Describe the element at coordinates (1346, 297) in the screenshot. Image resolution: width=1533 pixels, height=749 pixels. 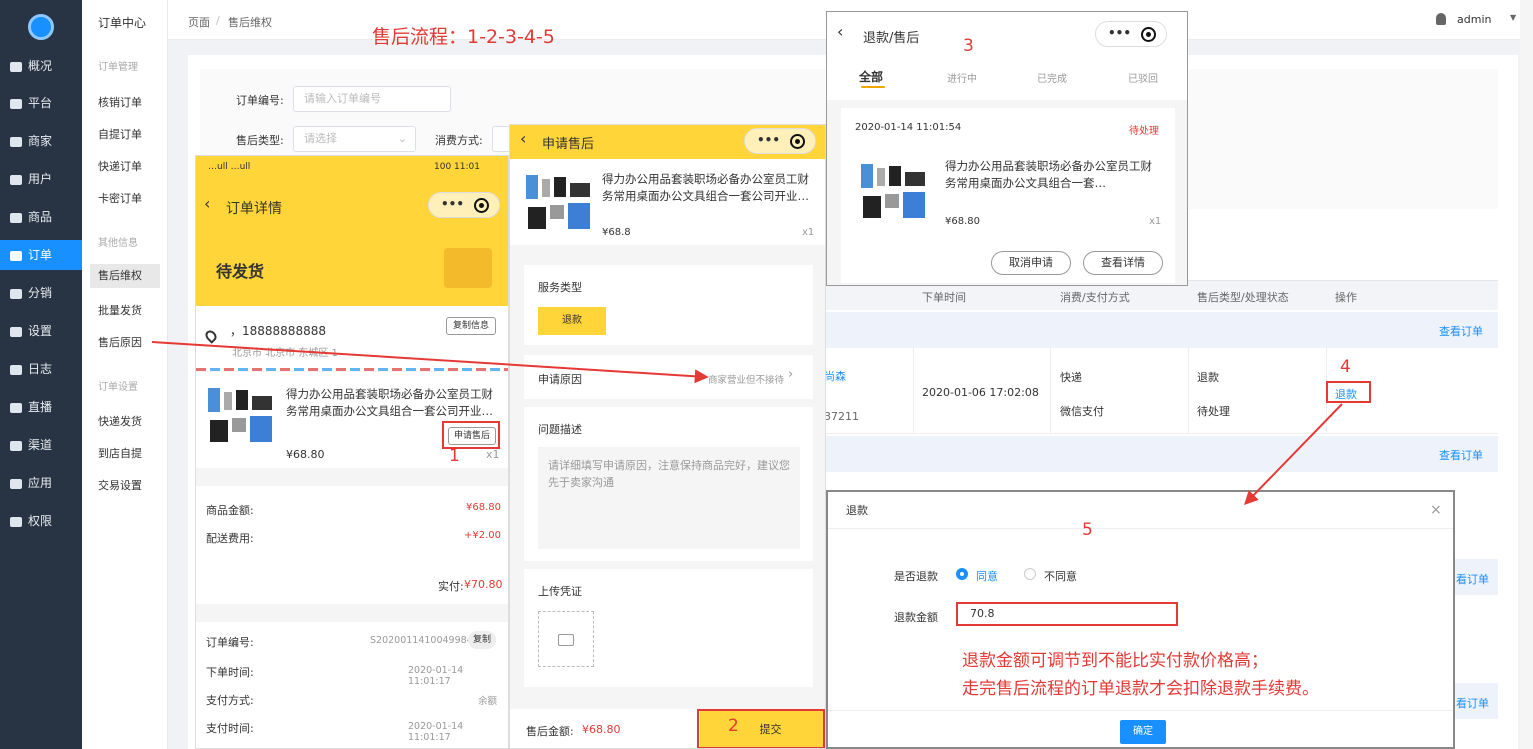
I see `th-action: 操作` at that location.